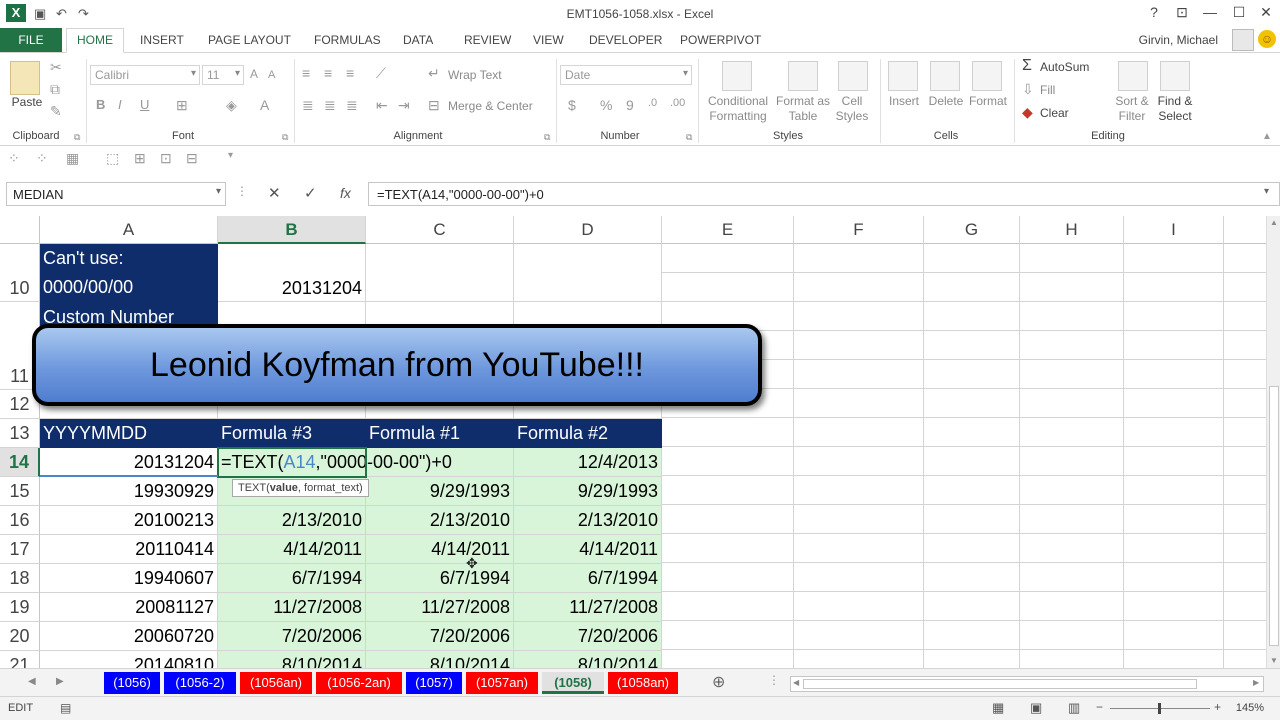 This screenshot has height=720, width=1280. I want to click on cell-c18: 6/7/1994, so click(440, 578).